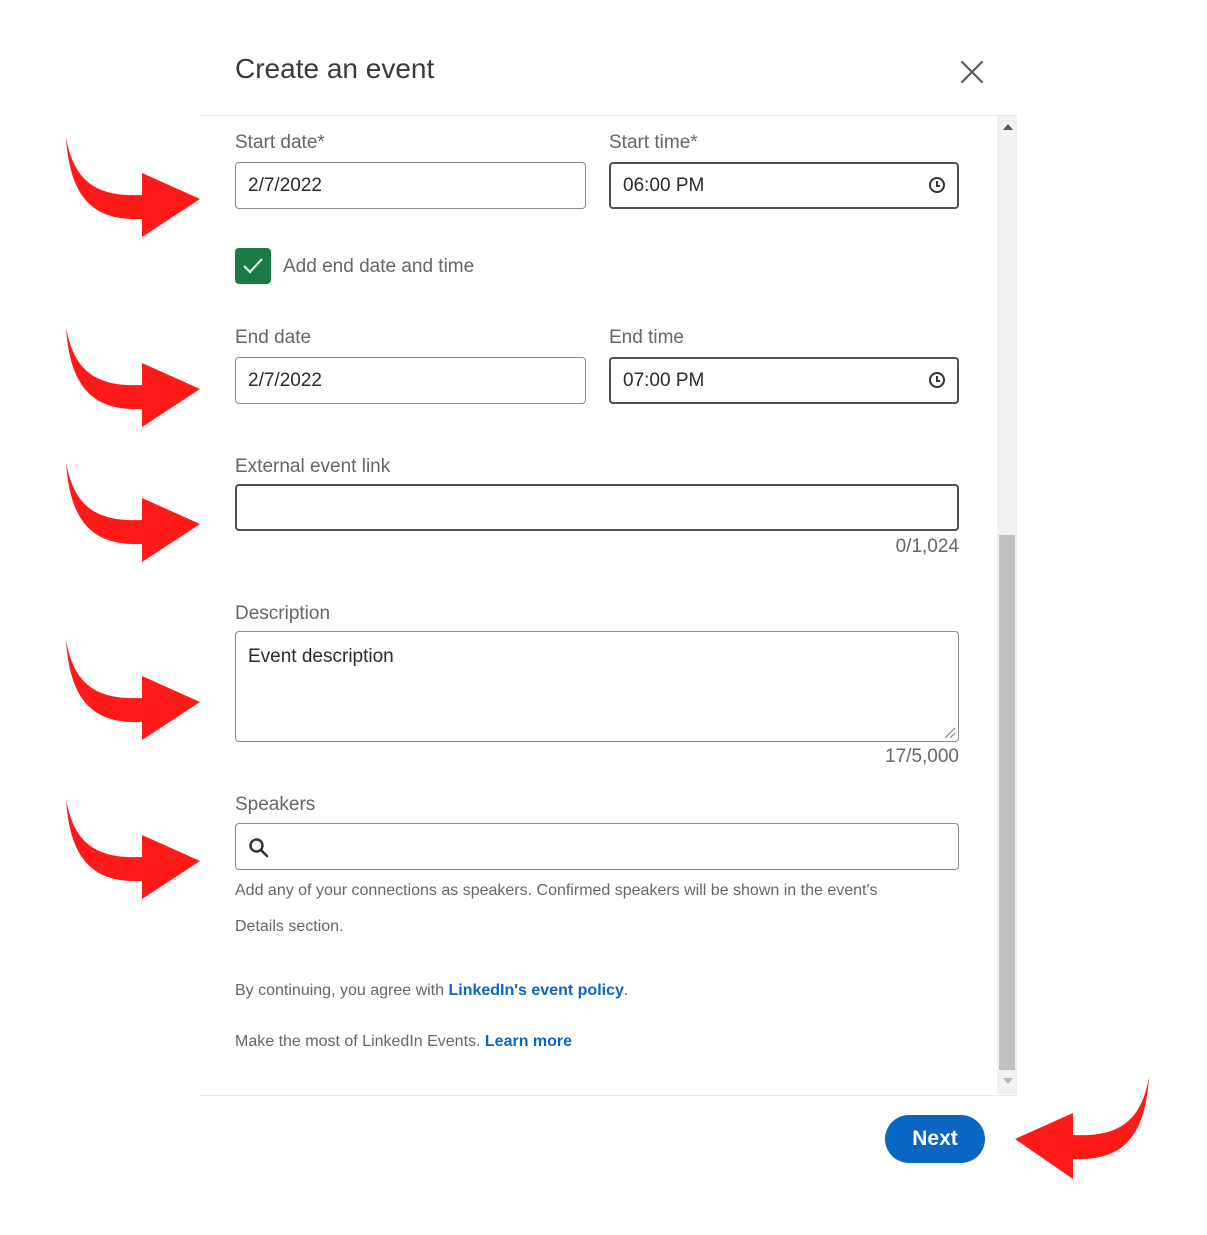 This screenshot has height=1235, width=1207. I want to click on next-button: Next, so click(935, 1139).